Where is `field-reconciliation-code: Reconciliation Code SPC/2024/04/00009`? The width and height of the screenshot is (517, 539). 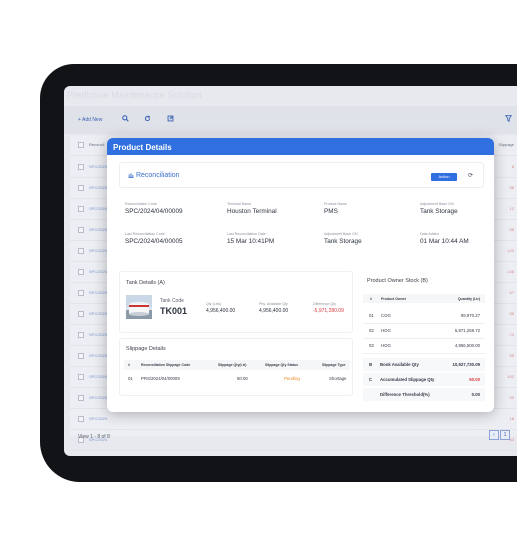
field-reconciliation-code: Reconciliation Code SPC/2024/04/00009 is located at coordinates (154, 208).